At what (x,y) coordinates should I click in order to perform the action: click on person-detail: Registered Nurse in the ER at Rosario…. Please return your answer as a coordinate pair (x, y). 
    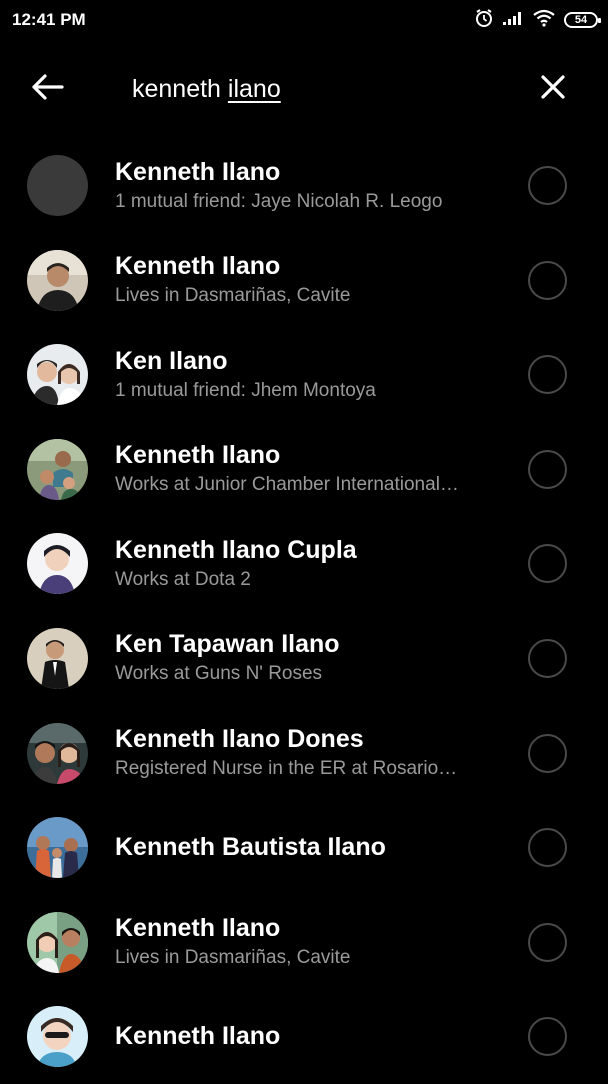
    Looking at the image, I should click on (286, 769).